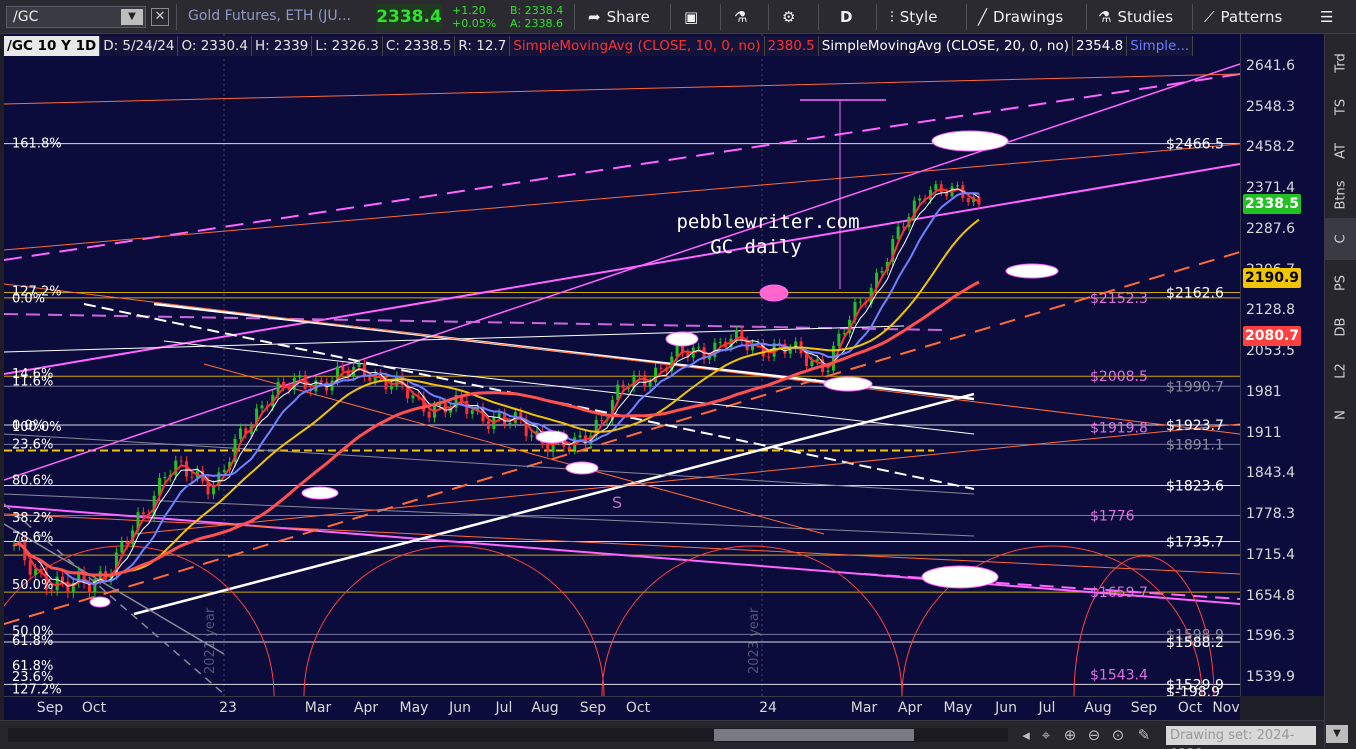 This screenshot has width=1356, height=749. I want to click on studies-button: ⚗ Studies, so click(1135, 17).